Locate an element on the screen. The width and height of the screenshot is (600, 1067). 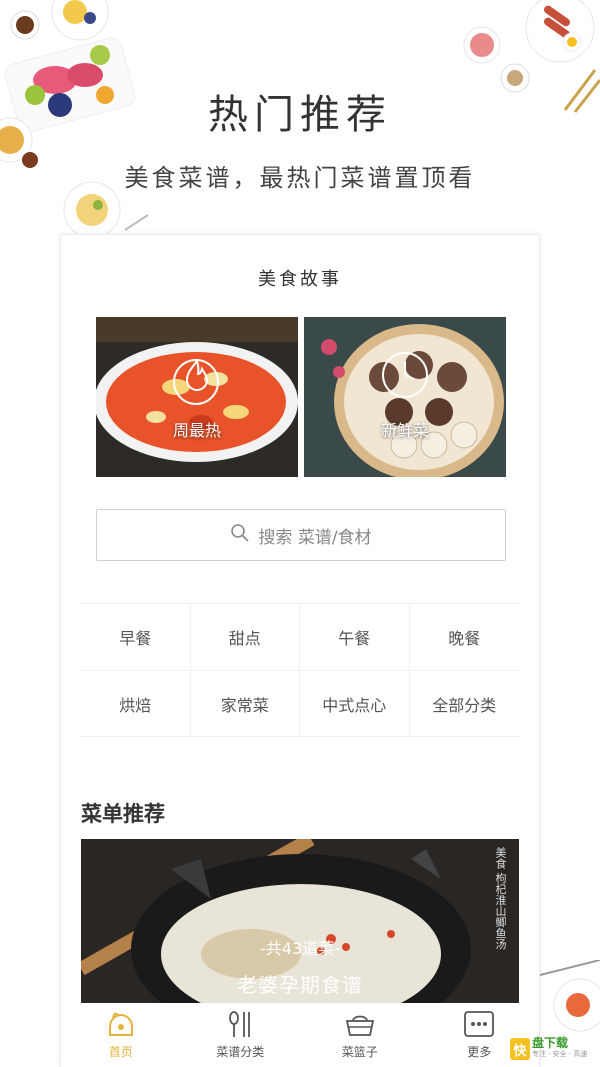
category-chinese-dimsum: 中式点心 is located at coordinates (355, 703).